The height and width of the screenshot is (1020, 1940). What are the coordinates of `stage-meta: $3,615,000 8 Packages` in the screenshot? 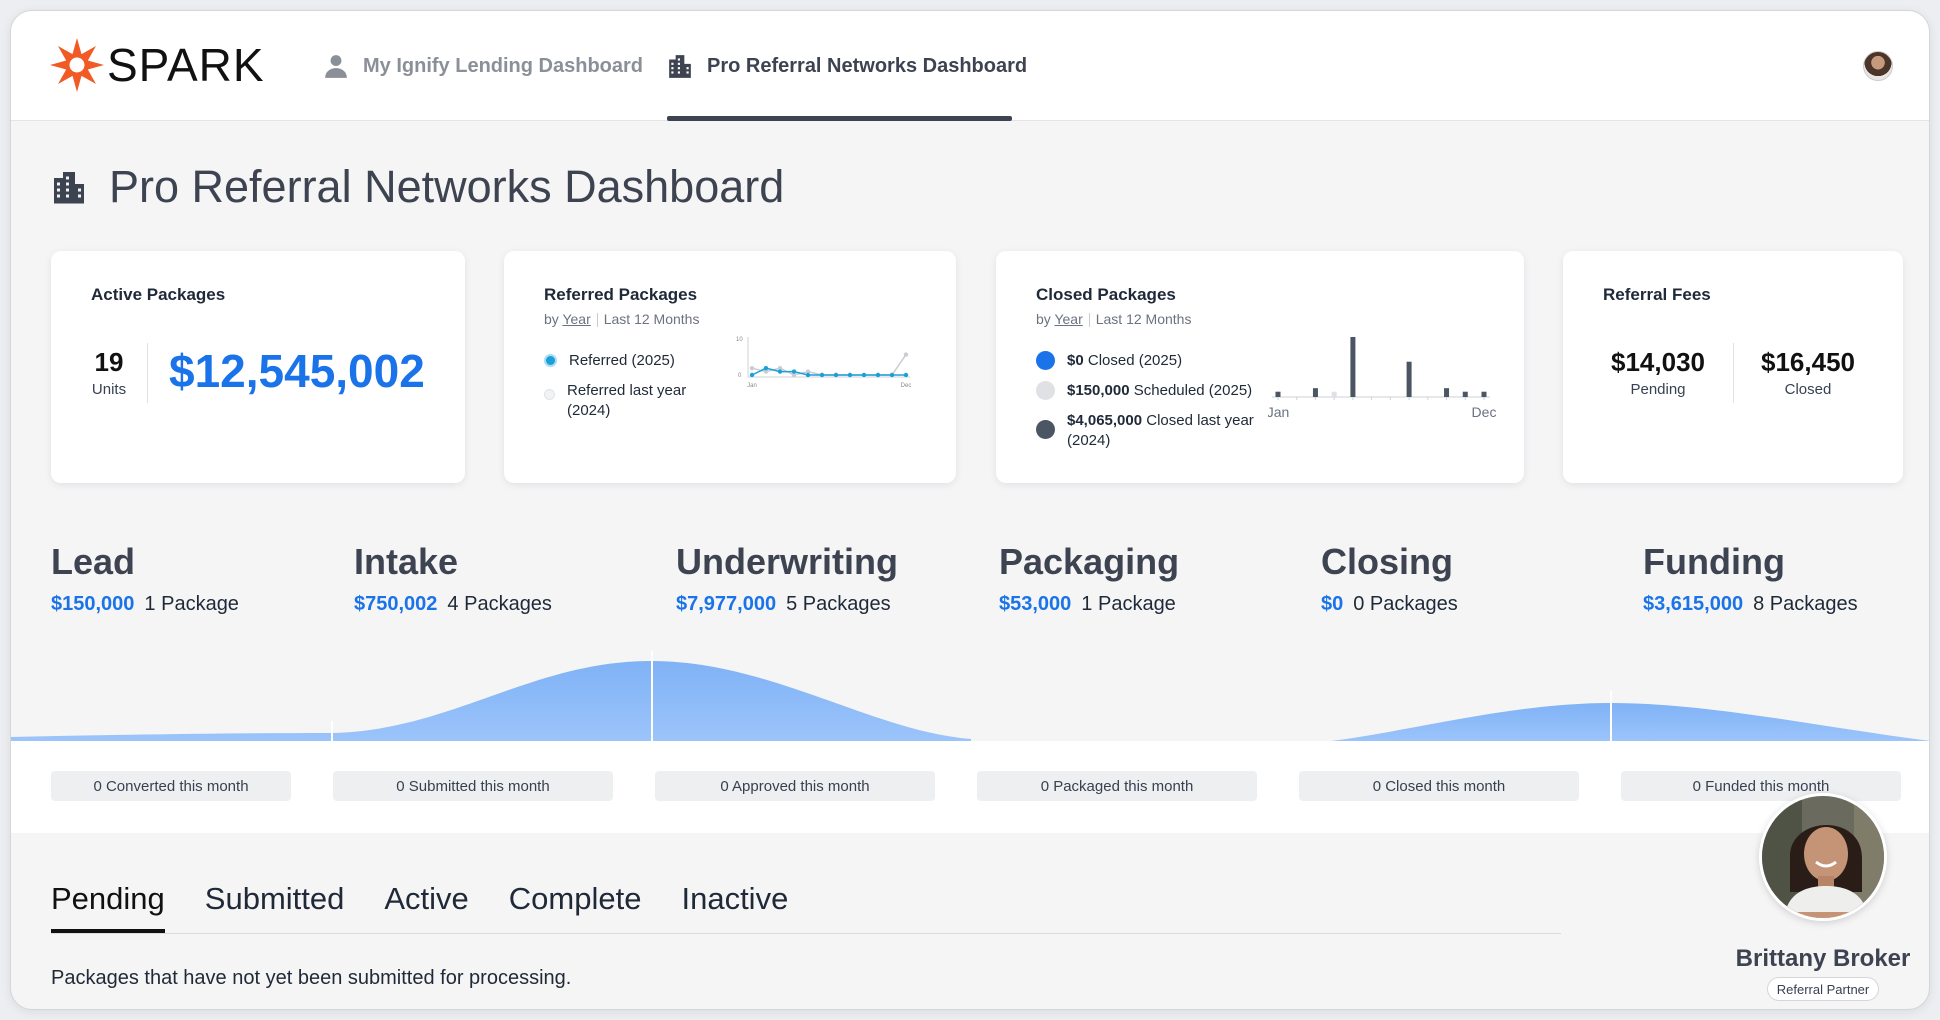 It's located at (1750, 604).